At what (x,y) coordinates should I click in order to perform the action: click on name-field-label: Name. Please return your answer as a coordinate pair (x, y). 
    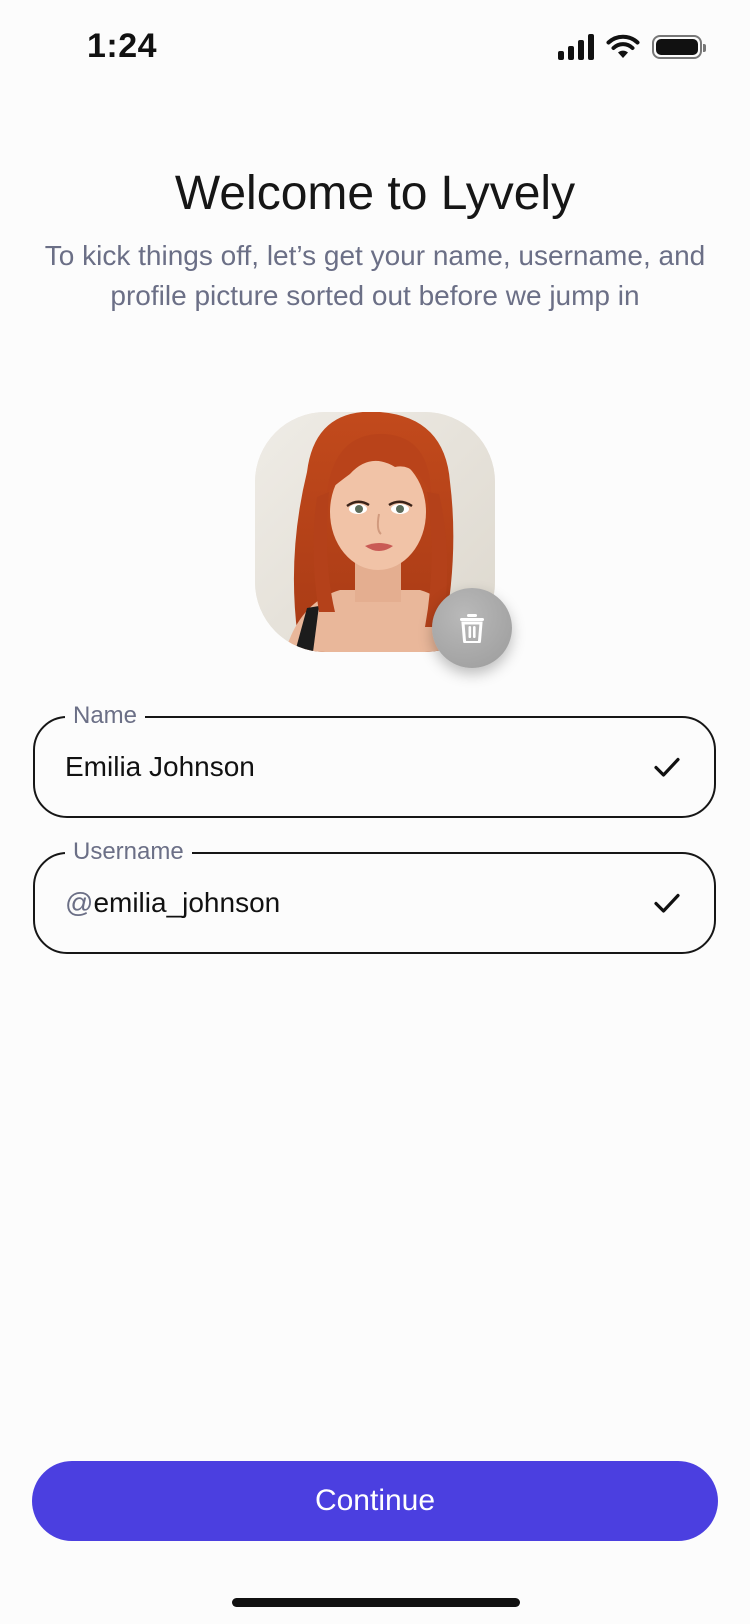
    Looking at the image, I should click on (105, 716).